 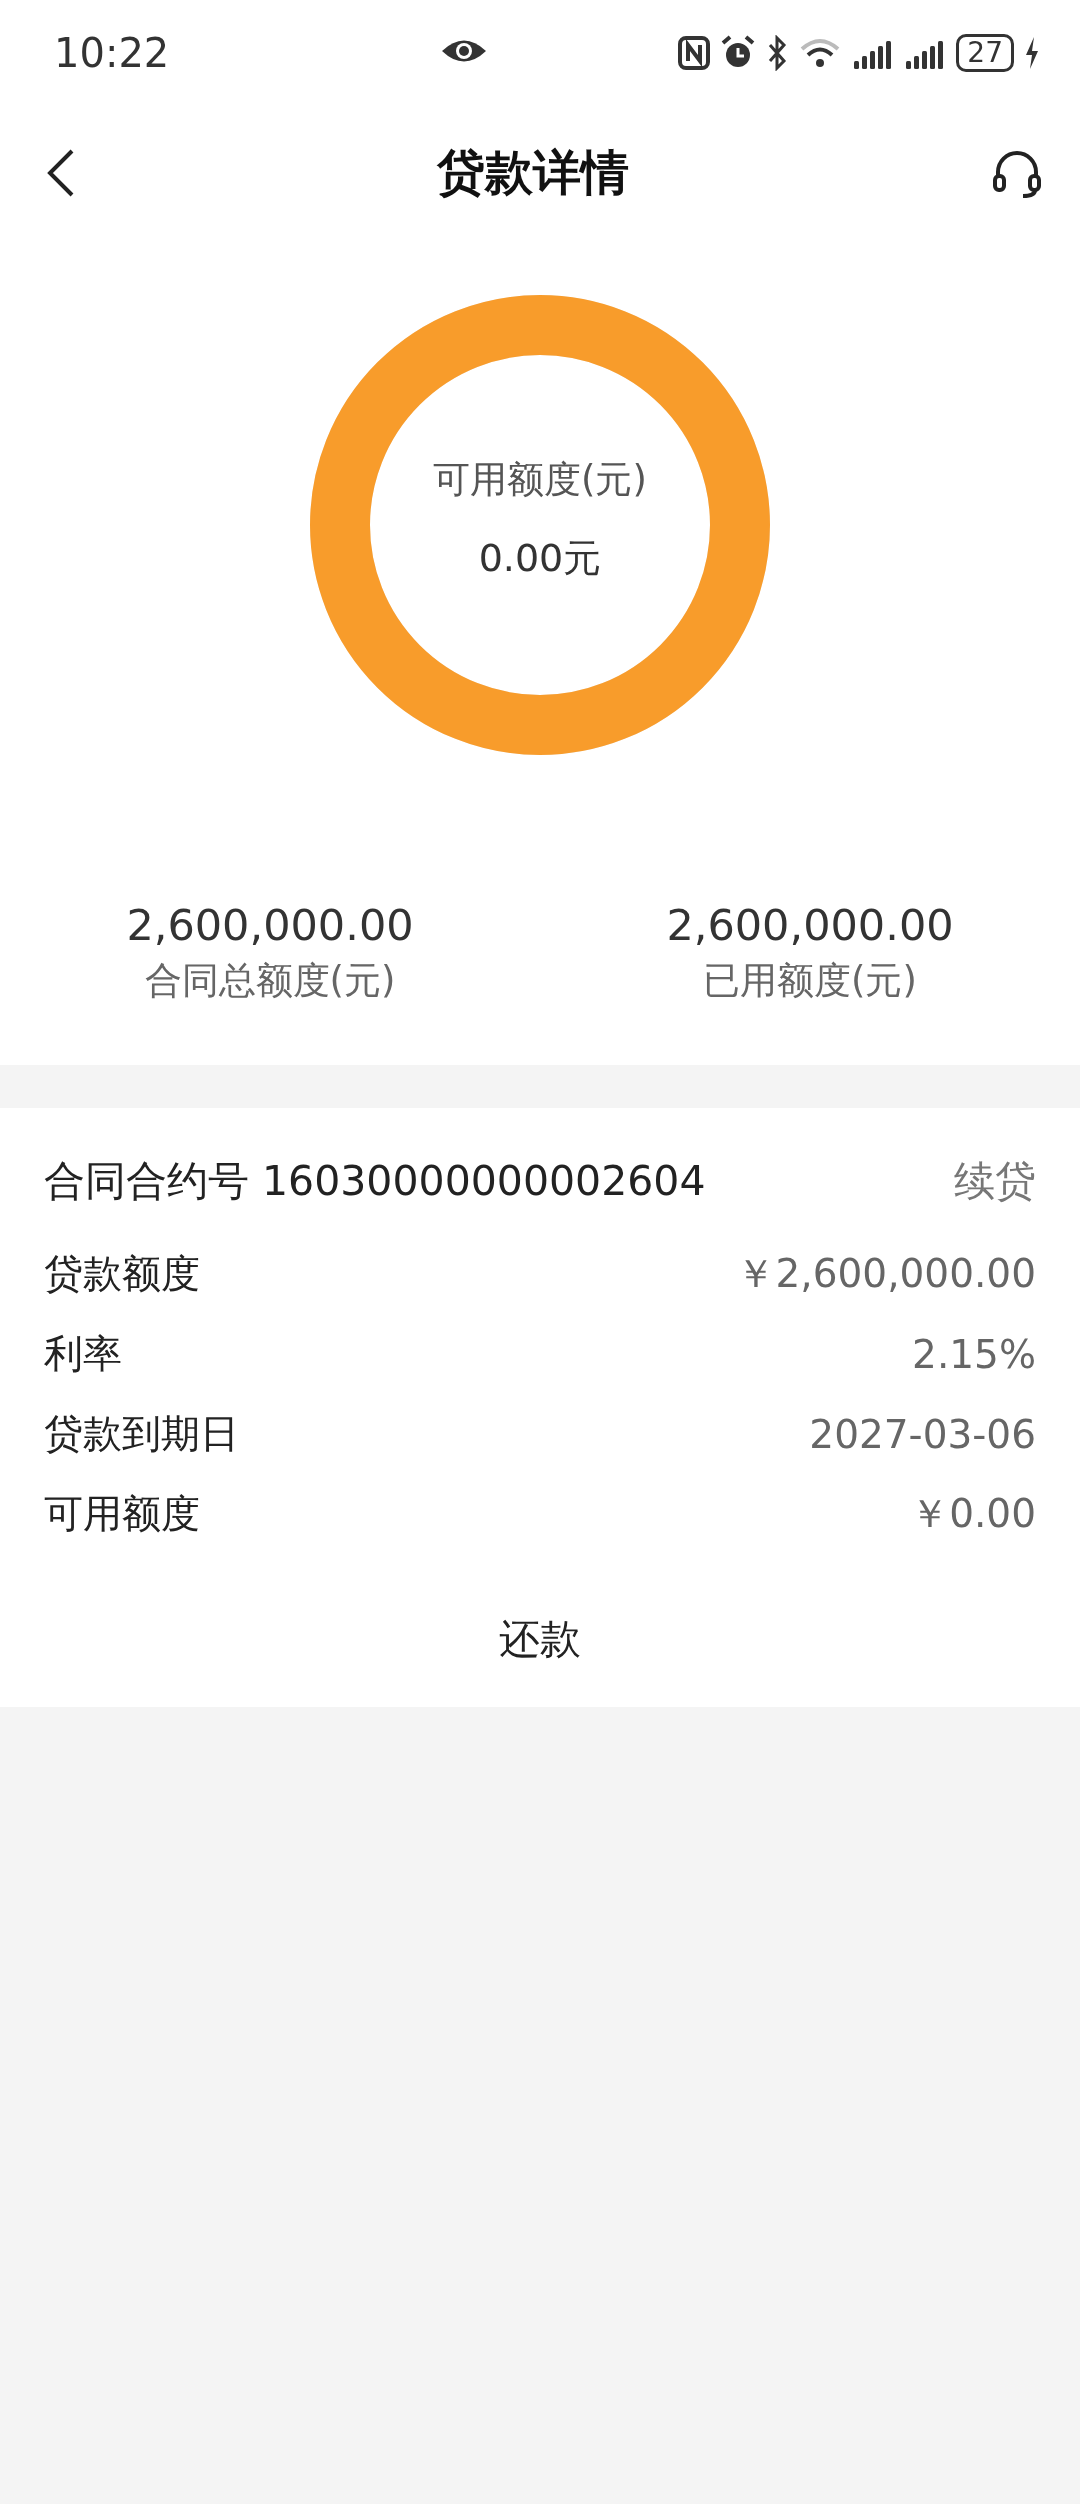 I want to click on amount-label: 已用额度(元), so click(x=810, y=981).